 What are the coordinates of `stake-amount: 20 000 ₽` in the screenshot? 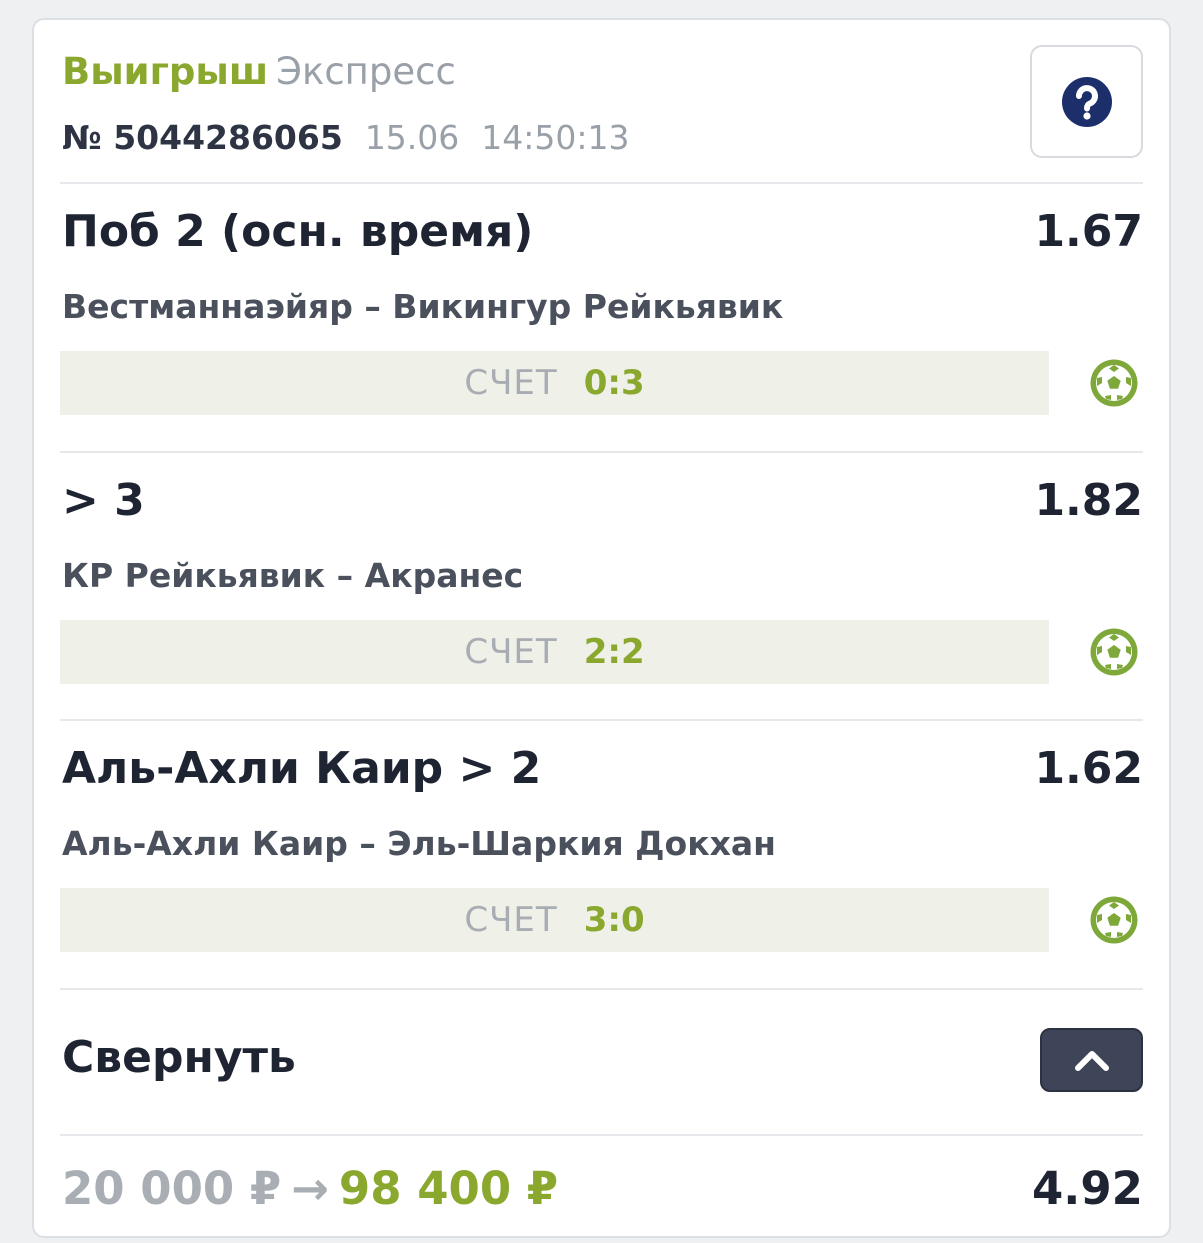 It's located at (172, 1188).